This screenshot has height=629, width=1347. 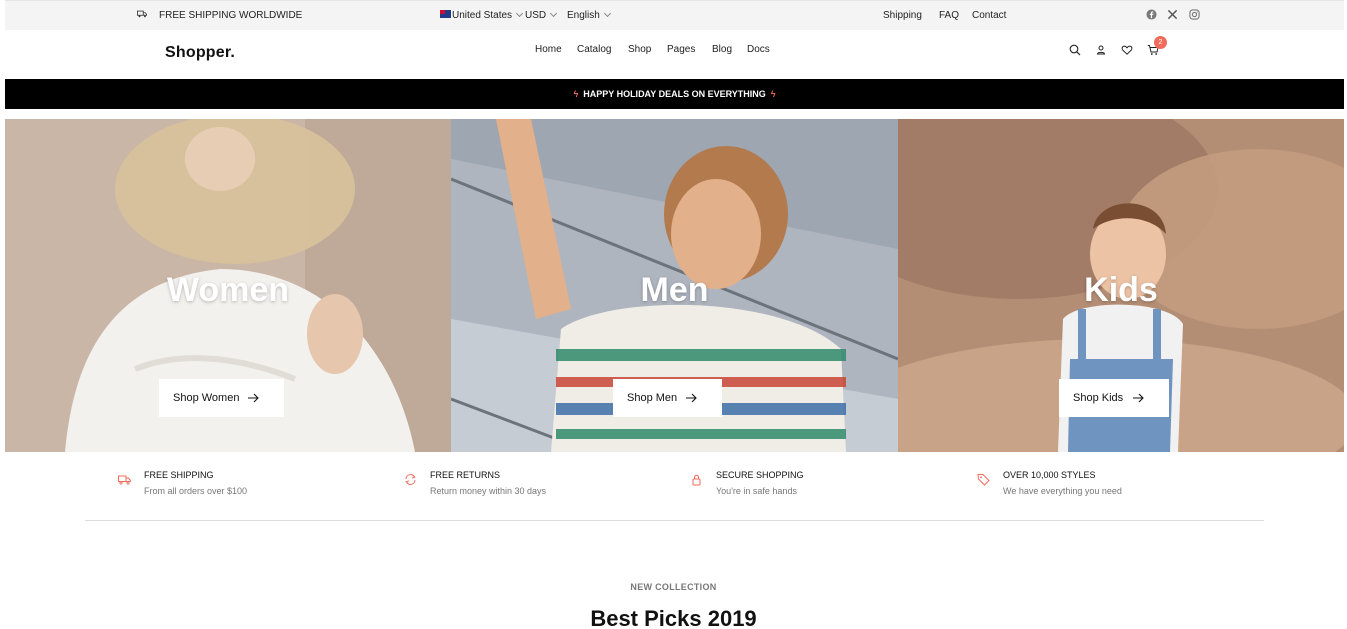 What do you see at coordinates (902, 16) in the screenshot?
I see `link-shipping: Shipping` at bounding box center [902, 16].